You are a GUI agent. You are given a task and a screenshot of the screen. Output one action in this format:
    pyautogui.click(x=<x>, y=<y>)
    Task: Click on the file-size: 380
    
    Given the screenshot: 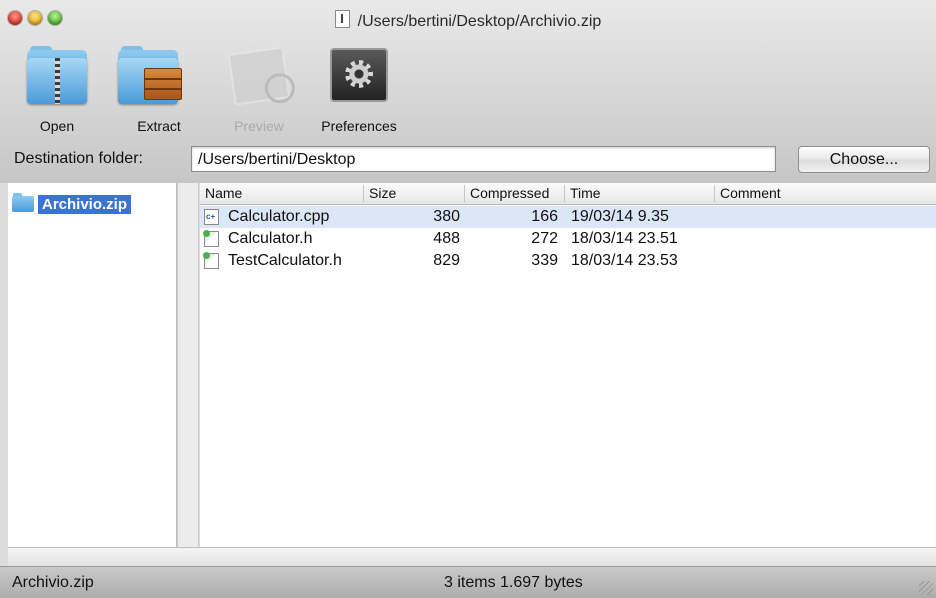 What is the action you would take?
    pyautogui.click(x=446, y=216)
    